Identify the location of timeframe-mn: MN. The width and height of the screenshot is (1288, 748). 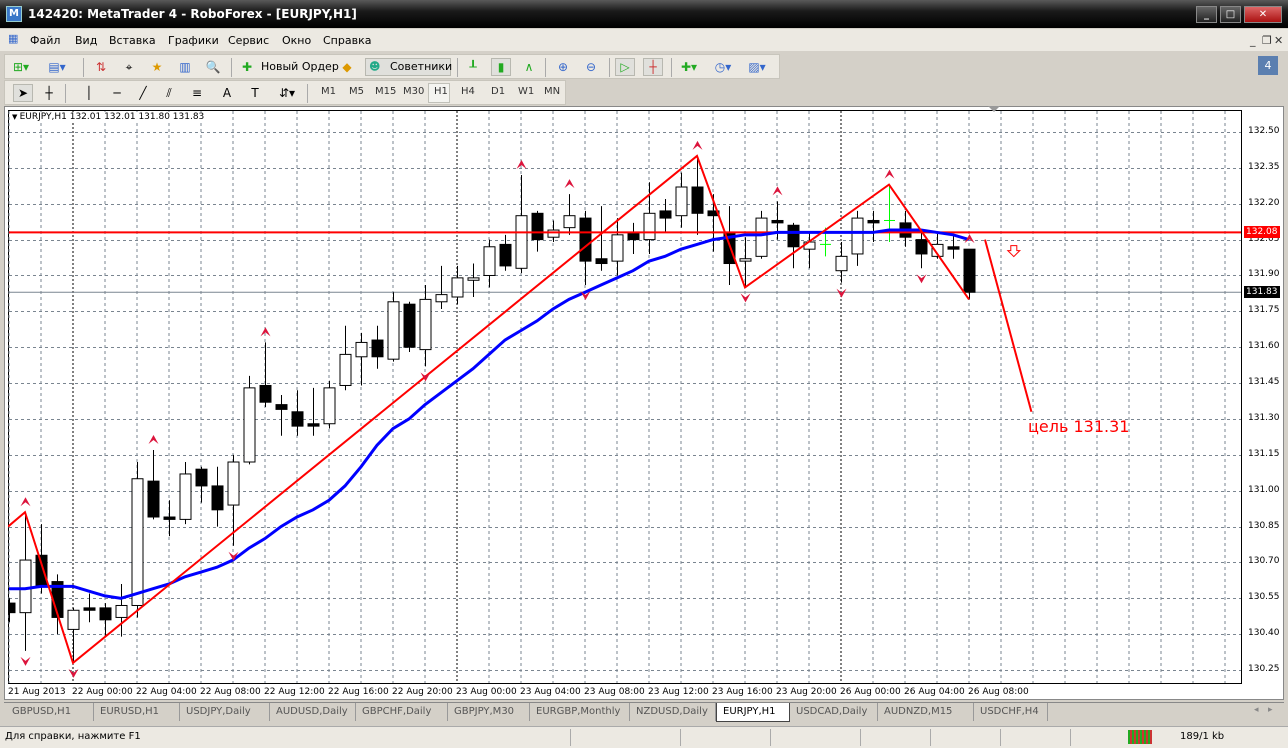
(552, 91).